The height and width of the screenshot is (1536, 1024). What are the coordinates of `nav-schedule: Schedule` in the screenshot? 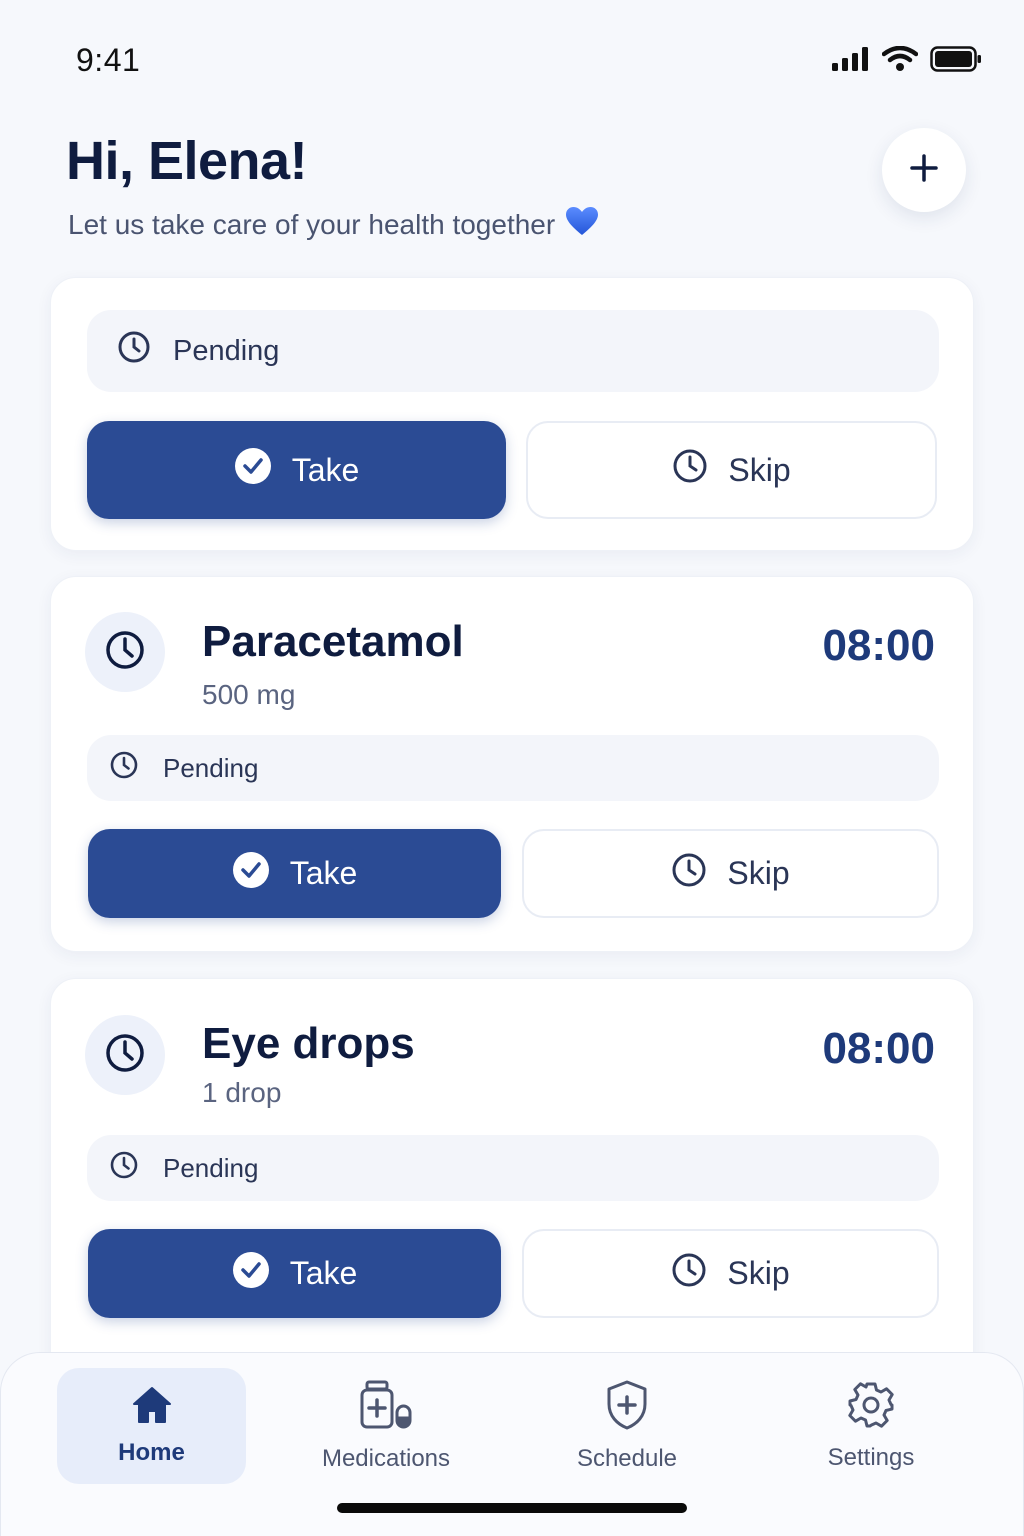 It's located at (627, 1426).